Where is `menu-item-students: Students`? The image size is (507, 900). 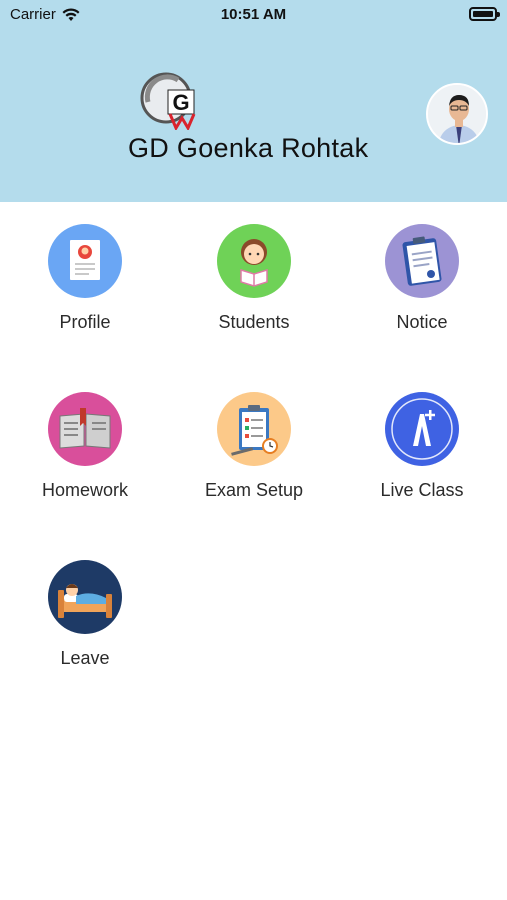
menu-item-students: Students is located at coordinates (254, 278).